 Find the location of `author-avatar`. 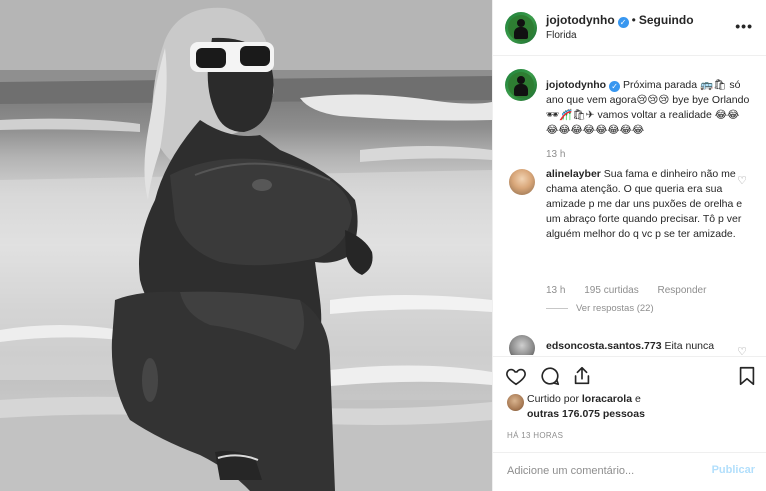

author-avatar is located at coordinates (521, 28).